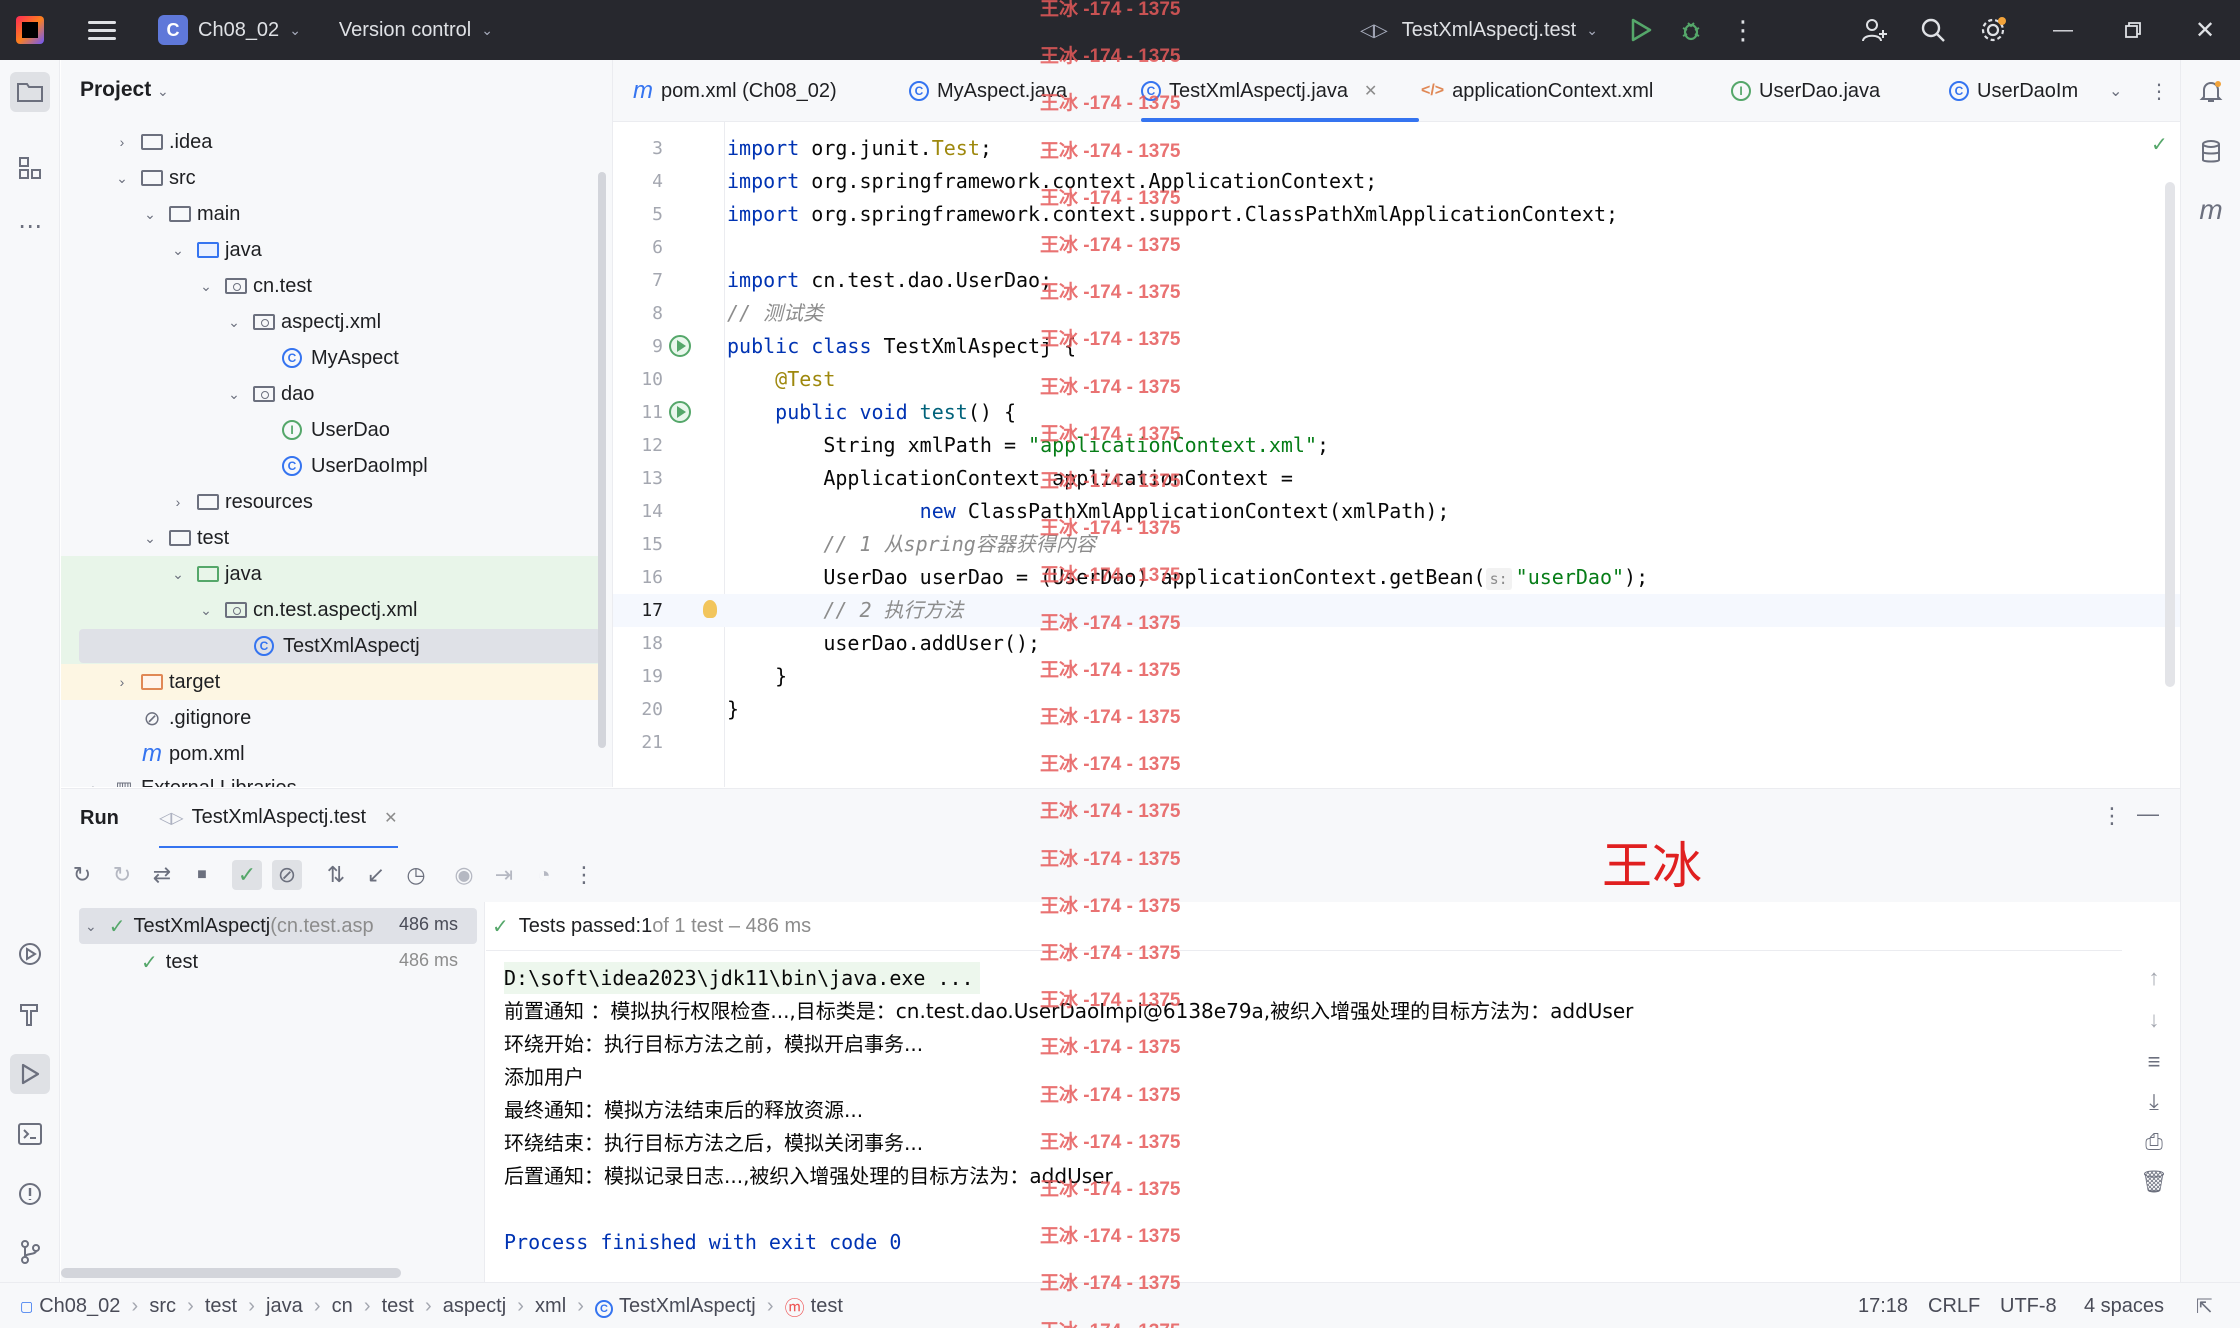 The height and width of the screenshot is (1328, 2240). Describe the element at coordinates (889, 280) in the screenshot. I see `code-text: import cn.test.dao.UserDao;` at that location.